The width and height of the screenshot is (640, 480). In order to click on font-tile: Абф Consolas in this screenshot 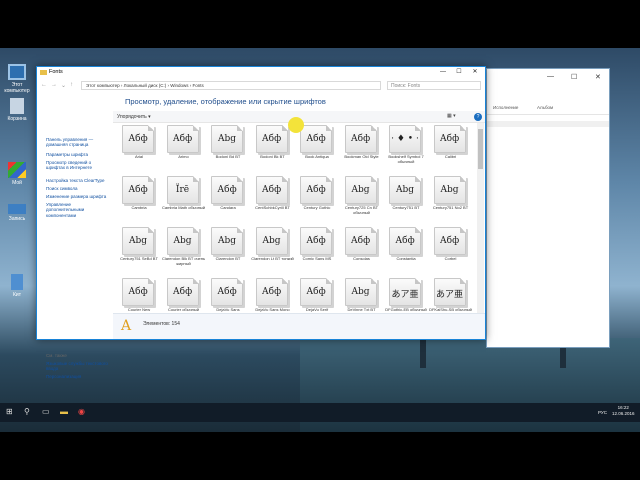, I will do `click(362, 252)`.